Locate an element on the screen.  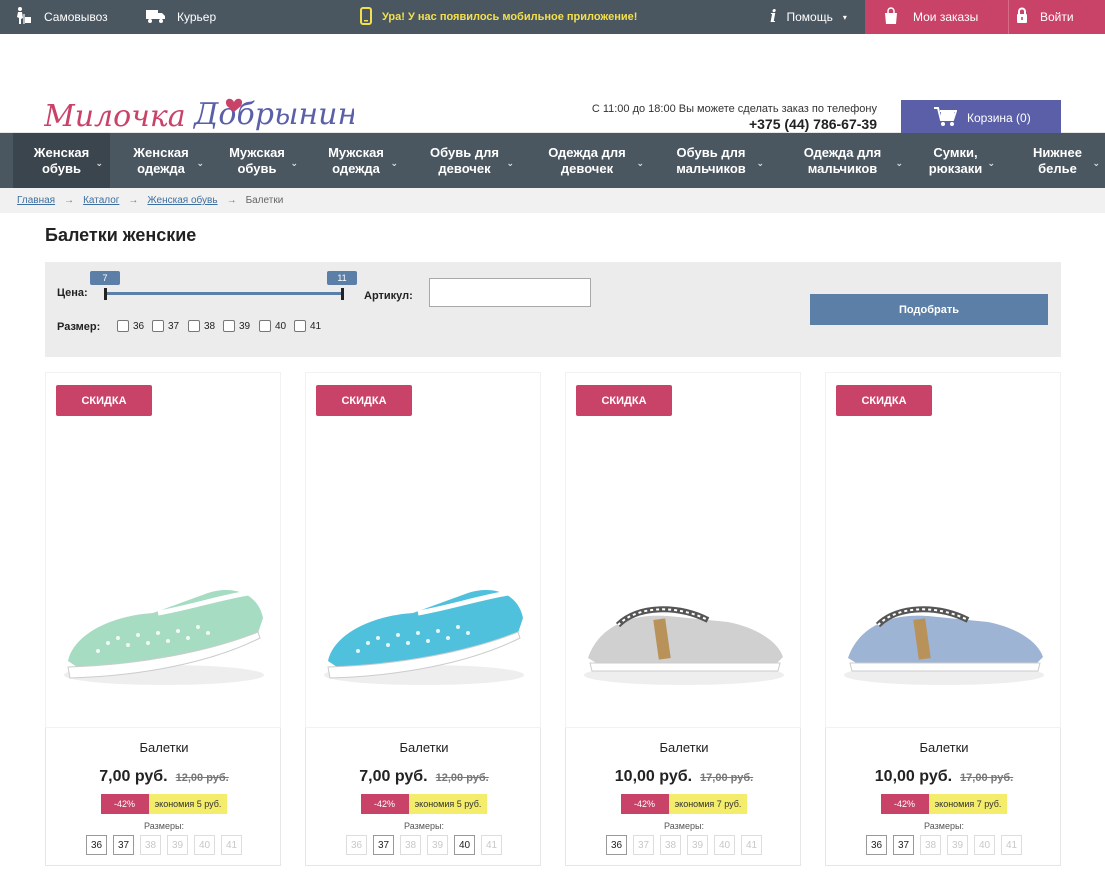
price-max-value: 11 is located at coordinates (342, 278).